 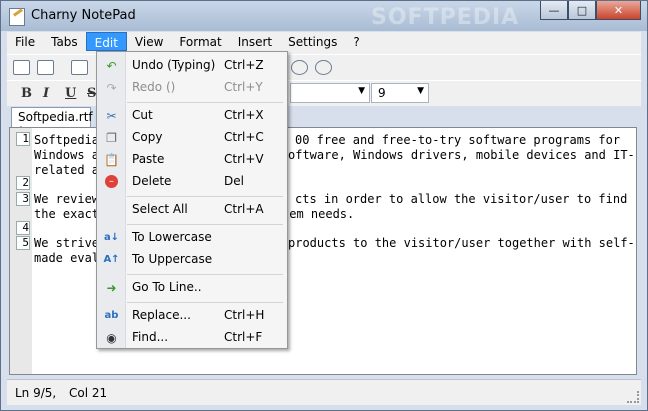 What do you see at coordinates (192, 288) in the screenshot?
I see `menu-item-go-to-line: ➜ Go To Line..` at bounding box center [192, 288].